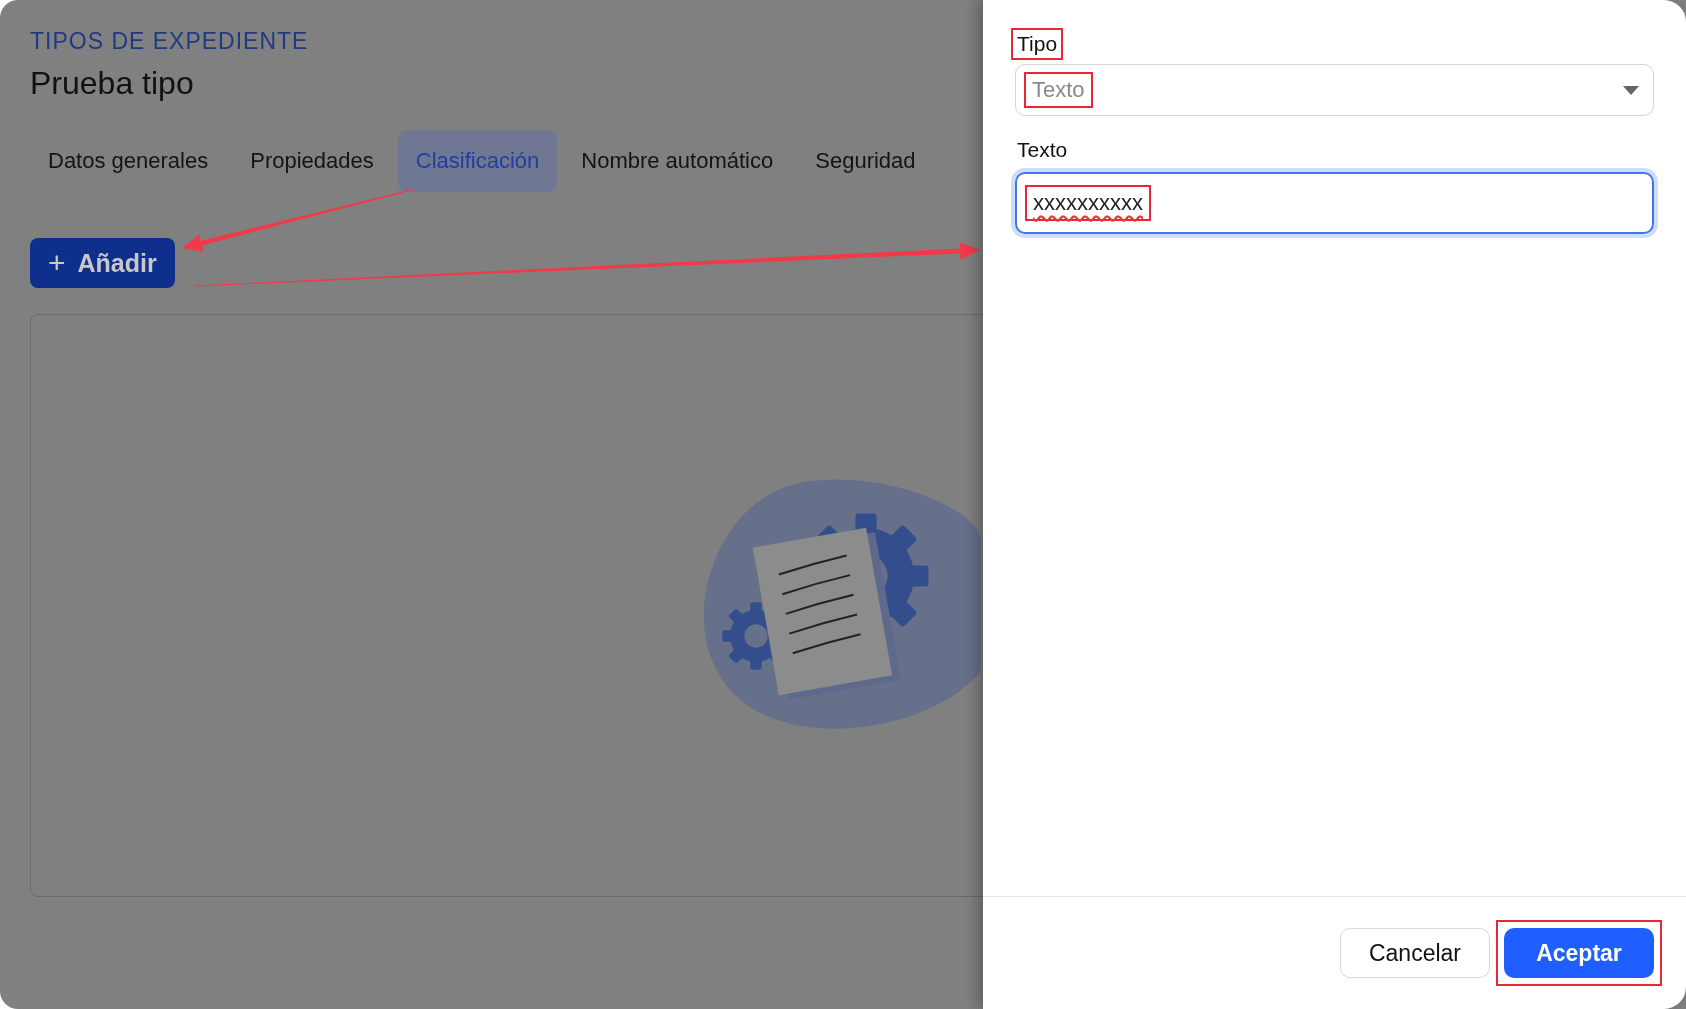 This screenshot has height=1009, width=1686. What do you see at coordinates (1037, 44) in the screenshot?
I see `field-label: Tipo` at bounding box center [1037, 44].